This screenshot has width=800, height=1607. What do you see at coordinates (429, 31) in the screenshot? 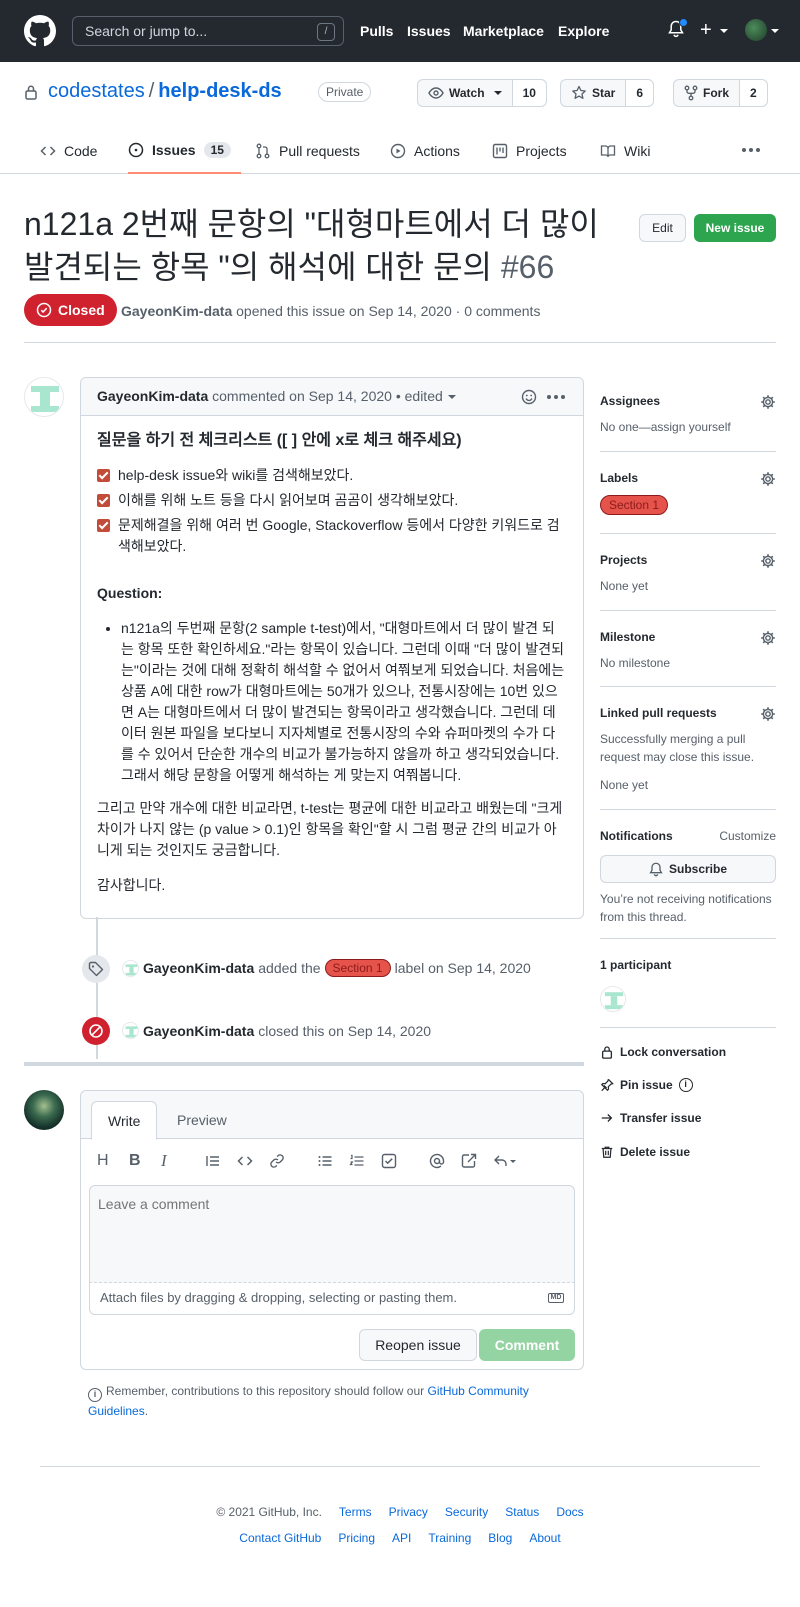
I see `nav-issues: Issues` at bounding box center [429, 31].